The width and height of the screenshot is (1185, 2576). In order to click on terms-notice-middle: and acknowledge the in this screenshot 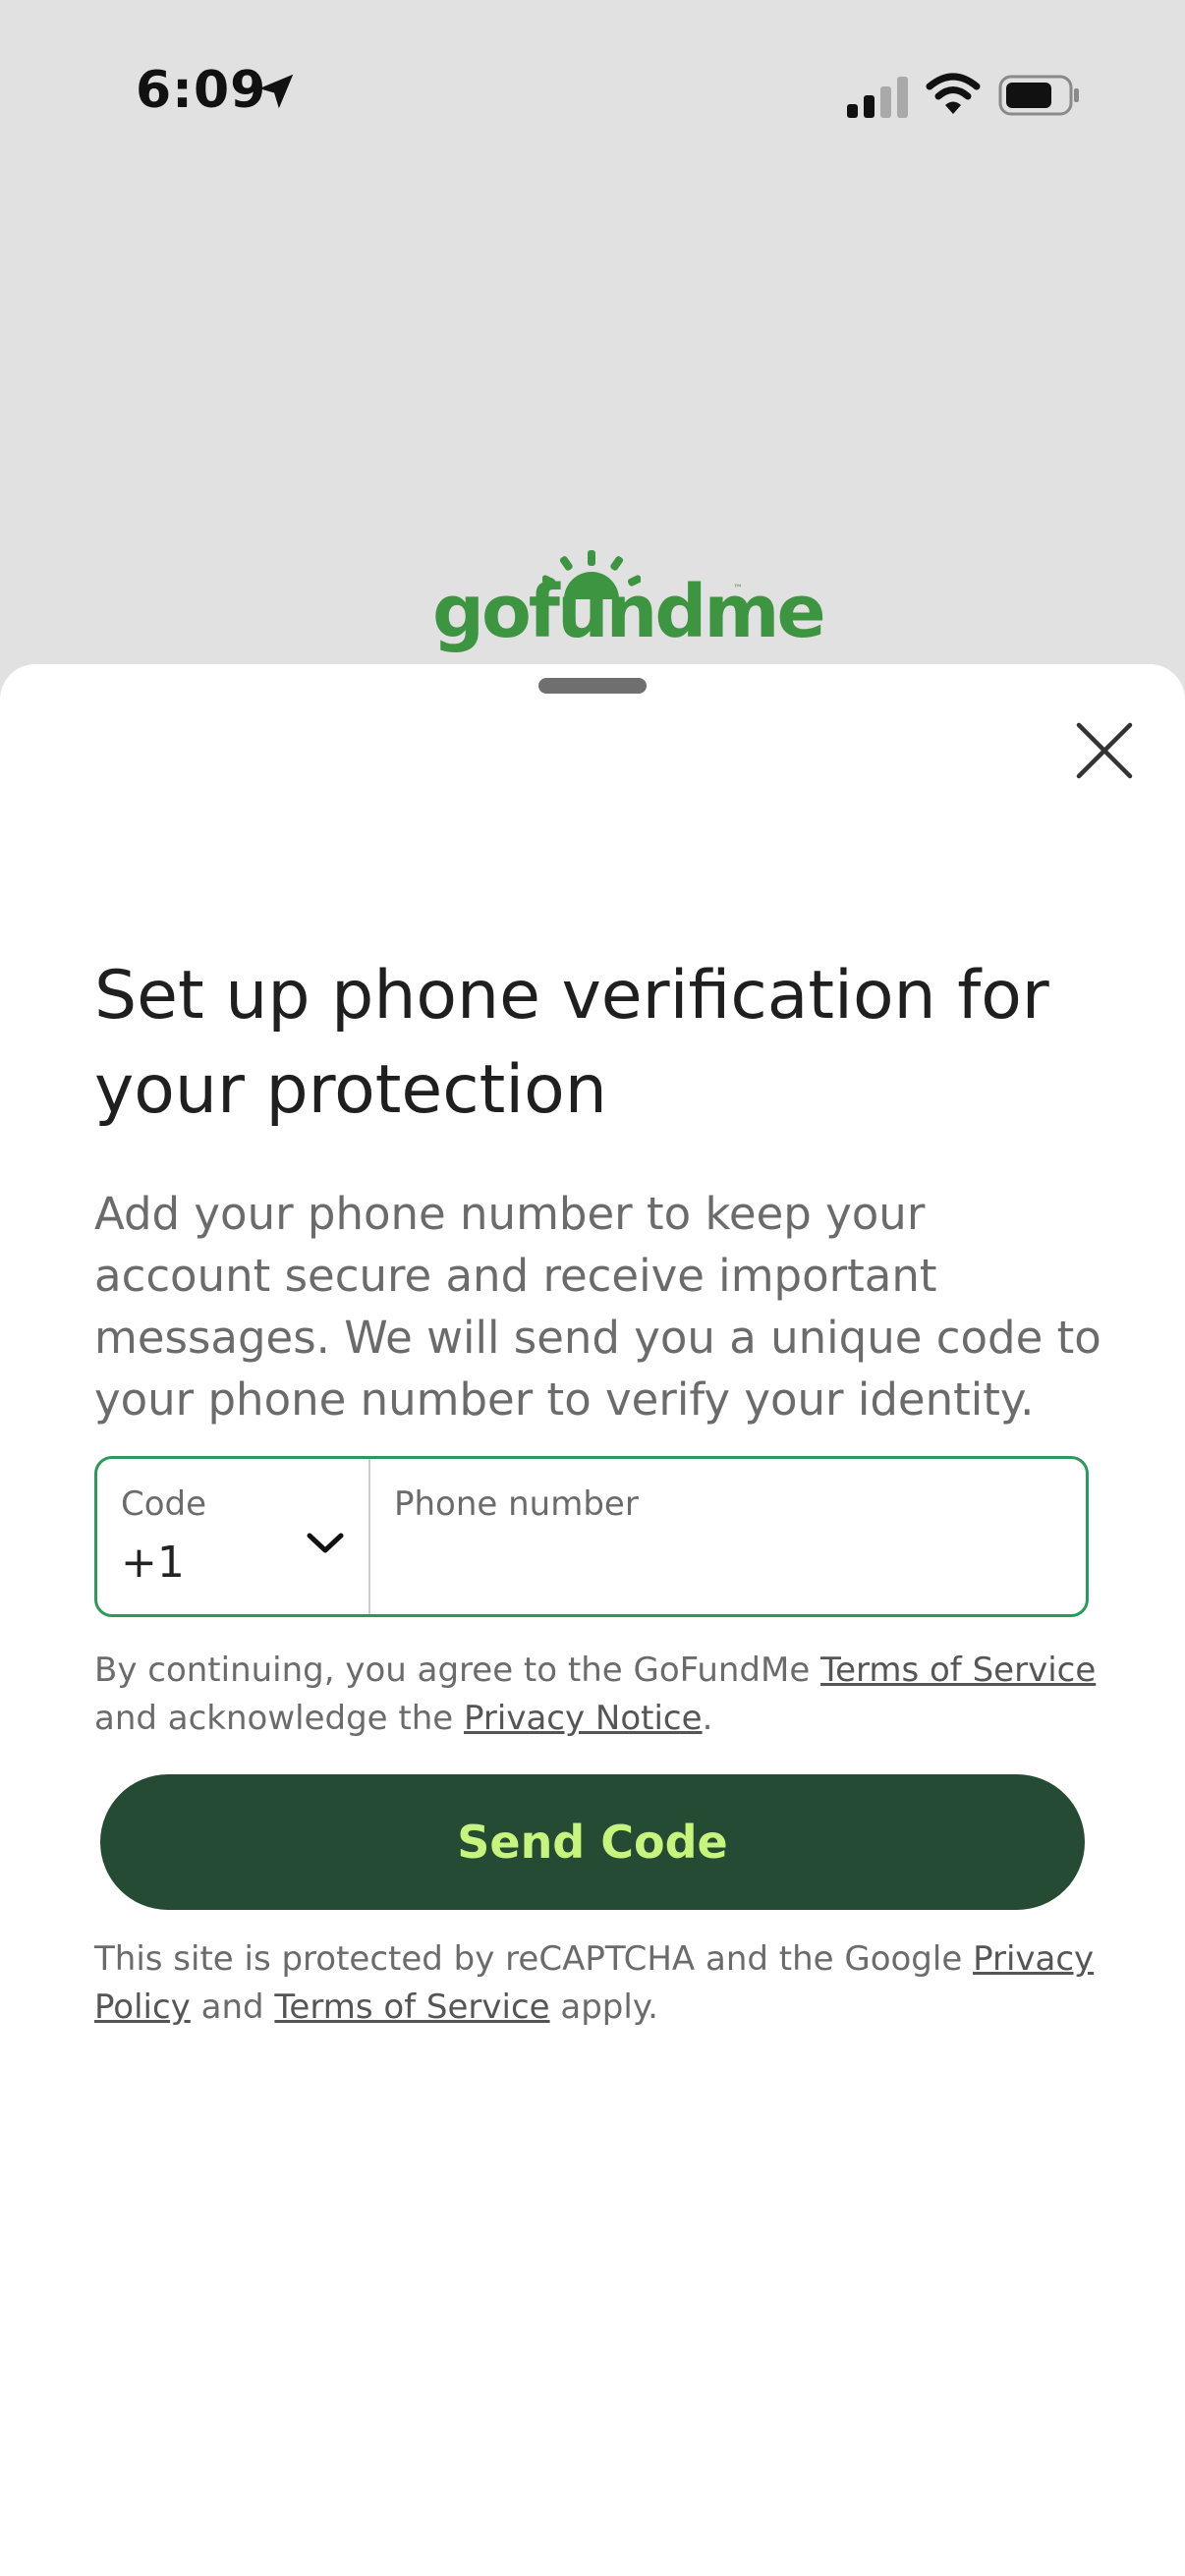, I will do `click(280, 1718)`.